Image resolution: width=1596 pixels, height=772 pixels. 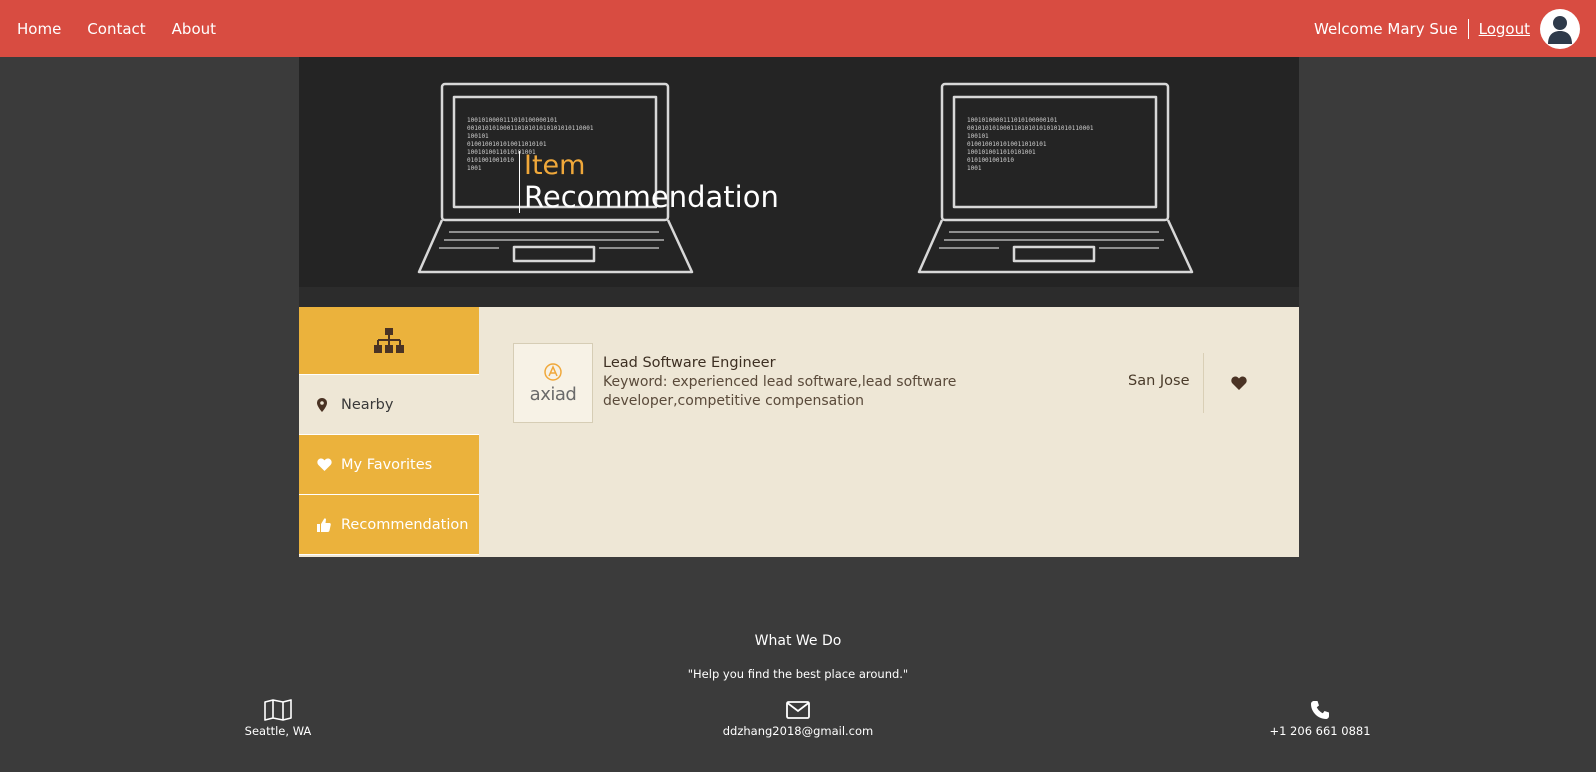 I want to click on map-pin-icon, so click(x=329, y=404).